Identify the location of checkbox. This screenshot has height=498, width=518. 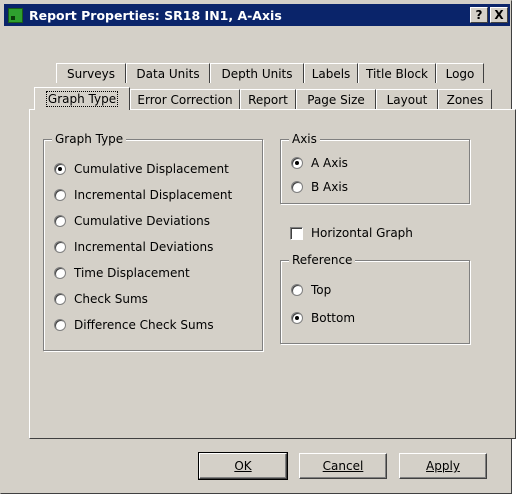
(296, 233).